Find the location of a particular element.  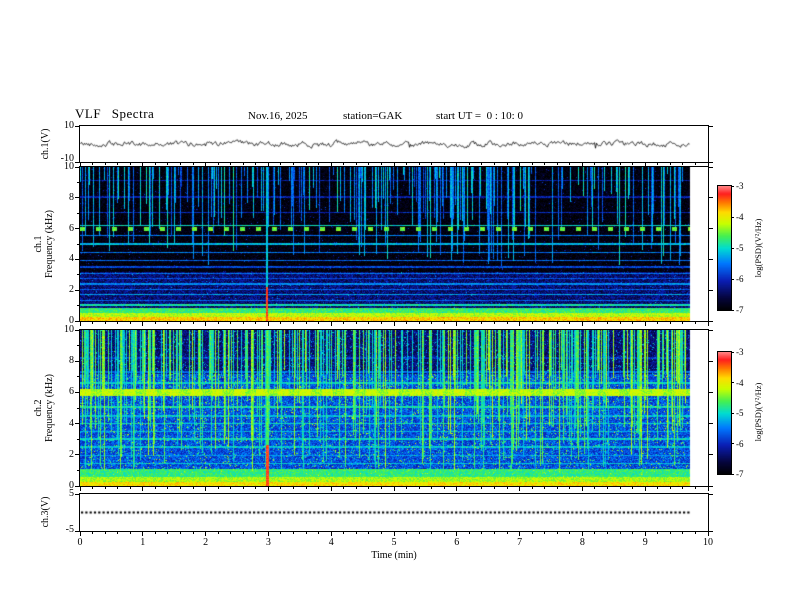

x-tick-label: 8 is located at coordinates (582, 542).